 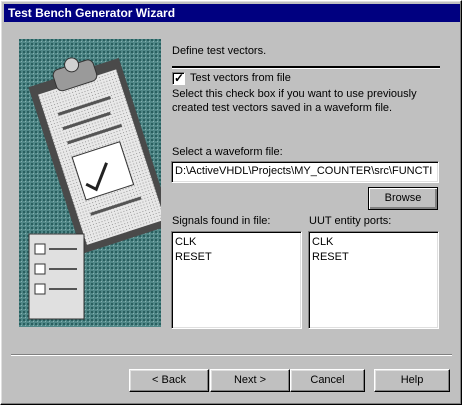 I want to click on test-vectors-checkbox: ✓, so click(x=178, y=78).